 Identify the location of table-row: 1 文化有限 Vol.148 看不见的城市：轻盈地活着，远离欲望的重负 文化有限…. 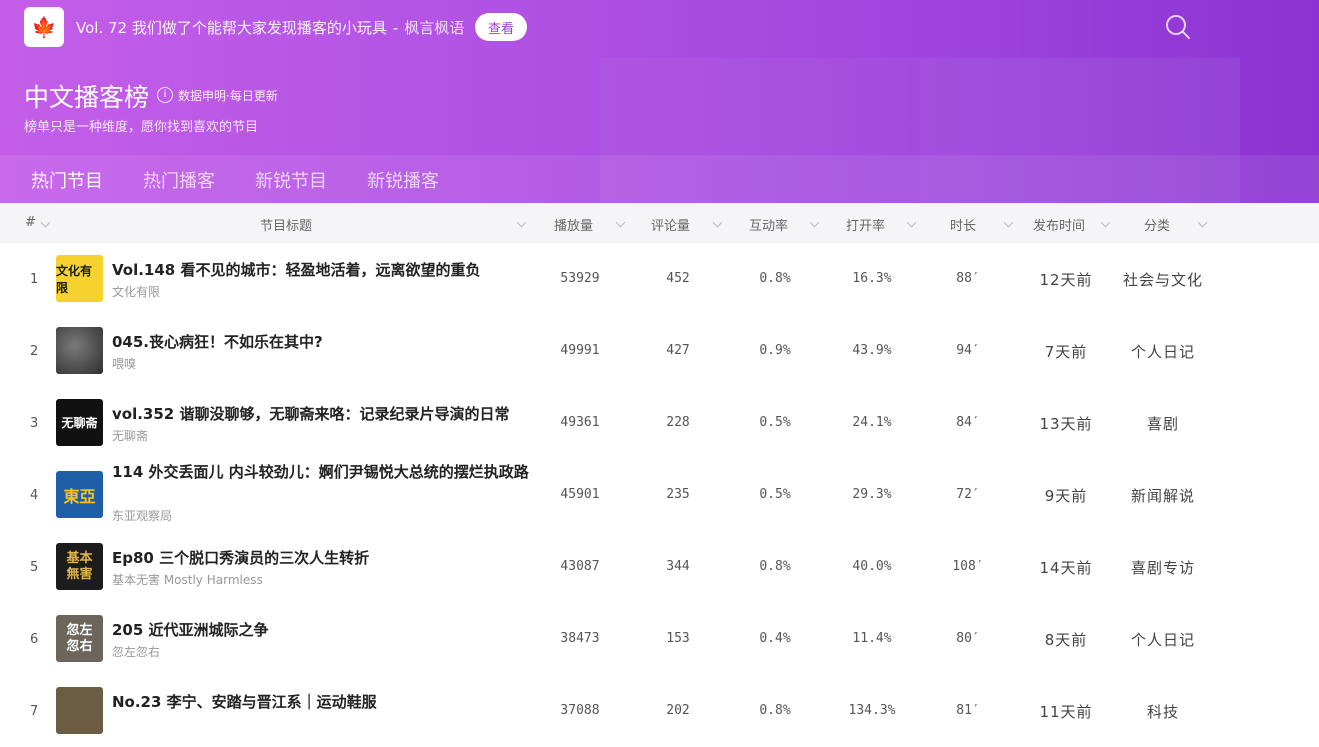
(659, 279).